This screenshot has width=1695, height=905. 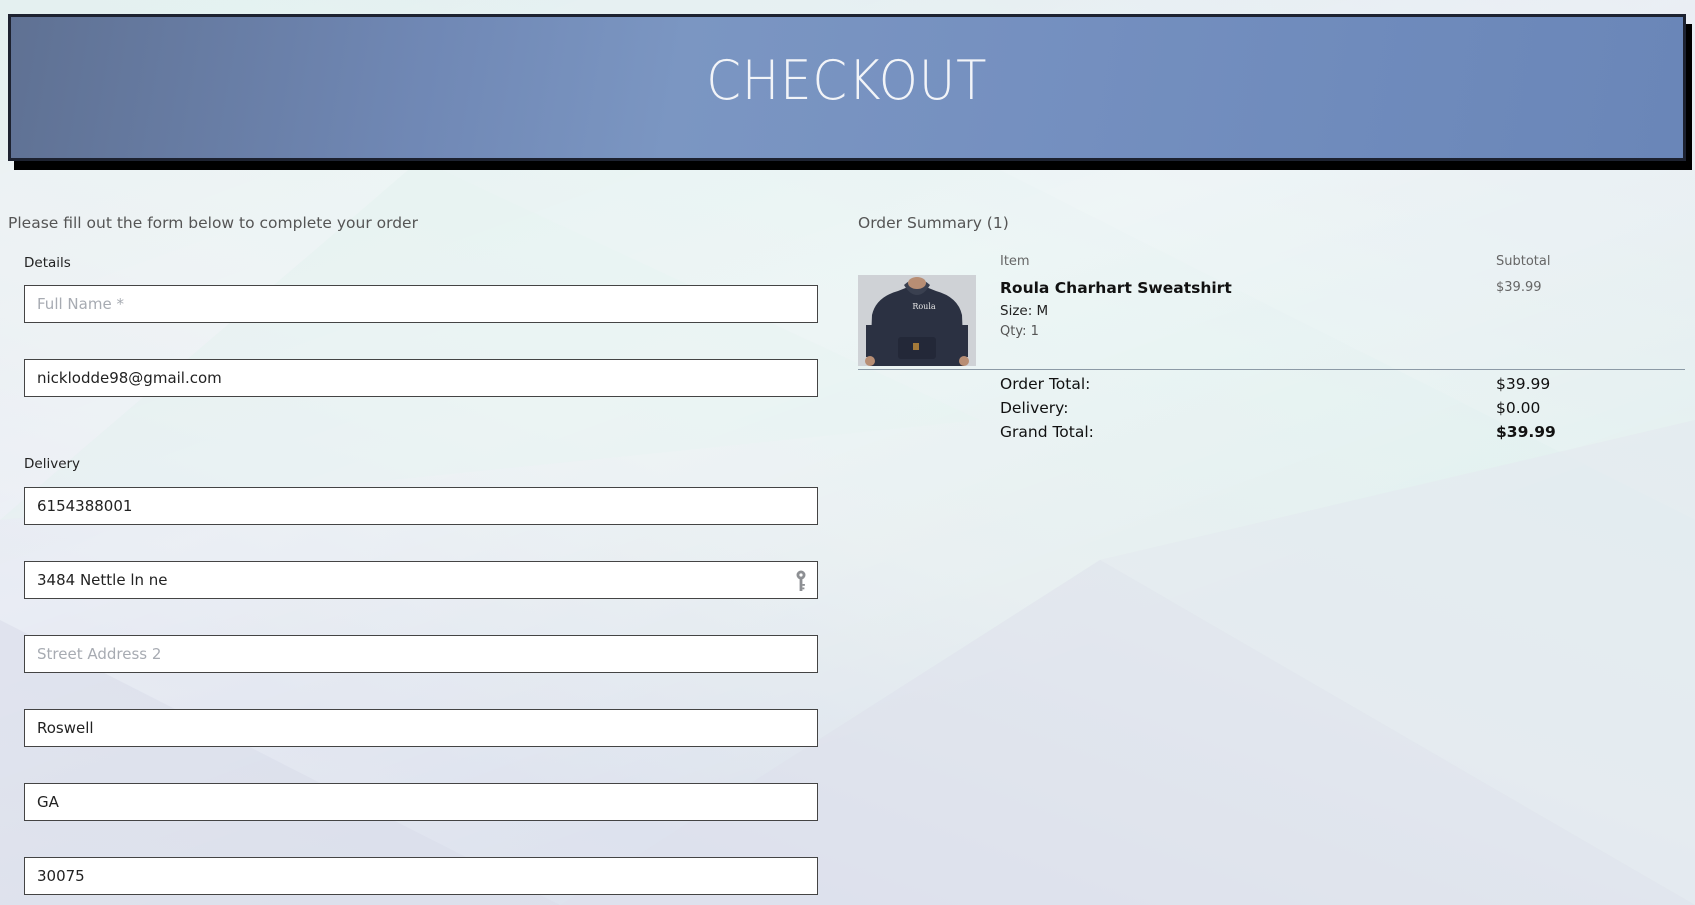 I want to click on full-name-field, so click(x=421, y=304).